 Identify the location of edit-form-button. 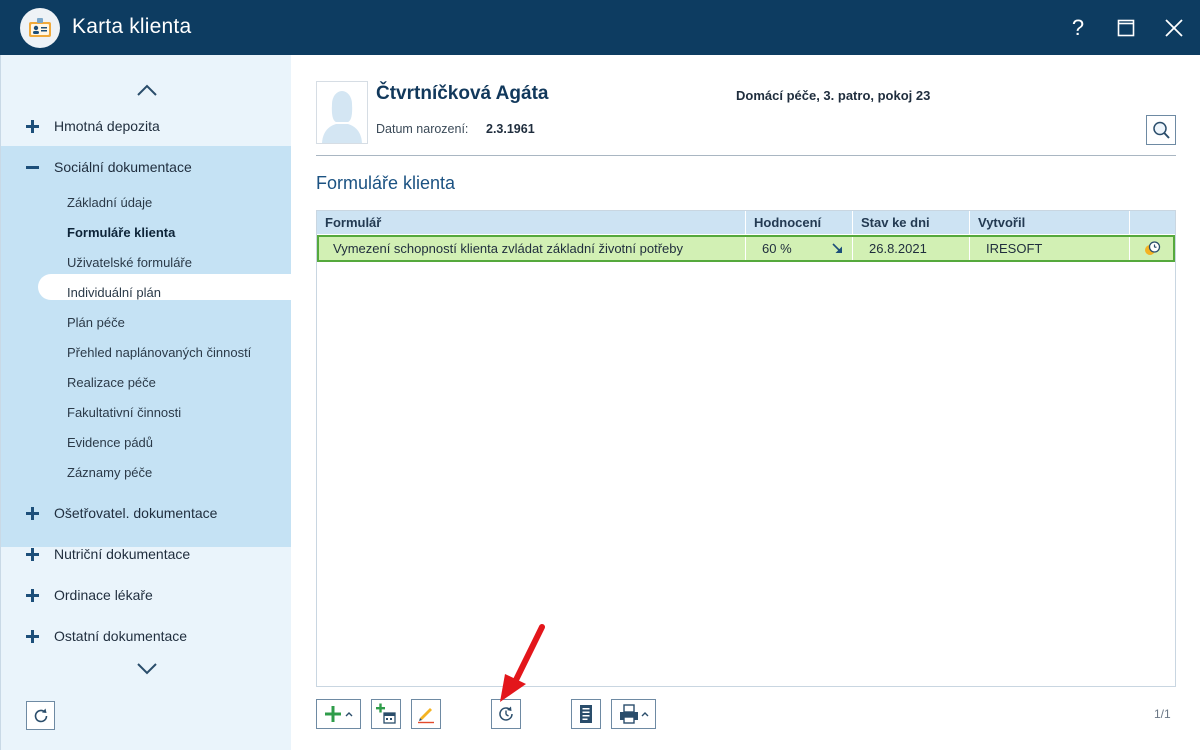
(426, 714).